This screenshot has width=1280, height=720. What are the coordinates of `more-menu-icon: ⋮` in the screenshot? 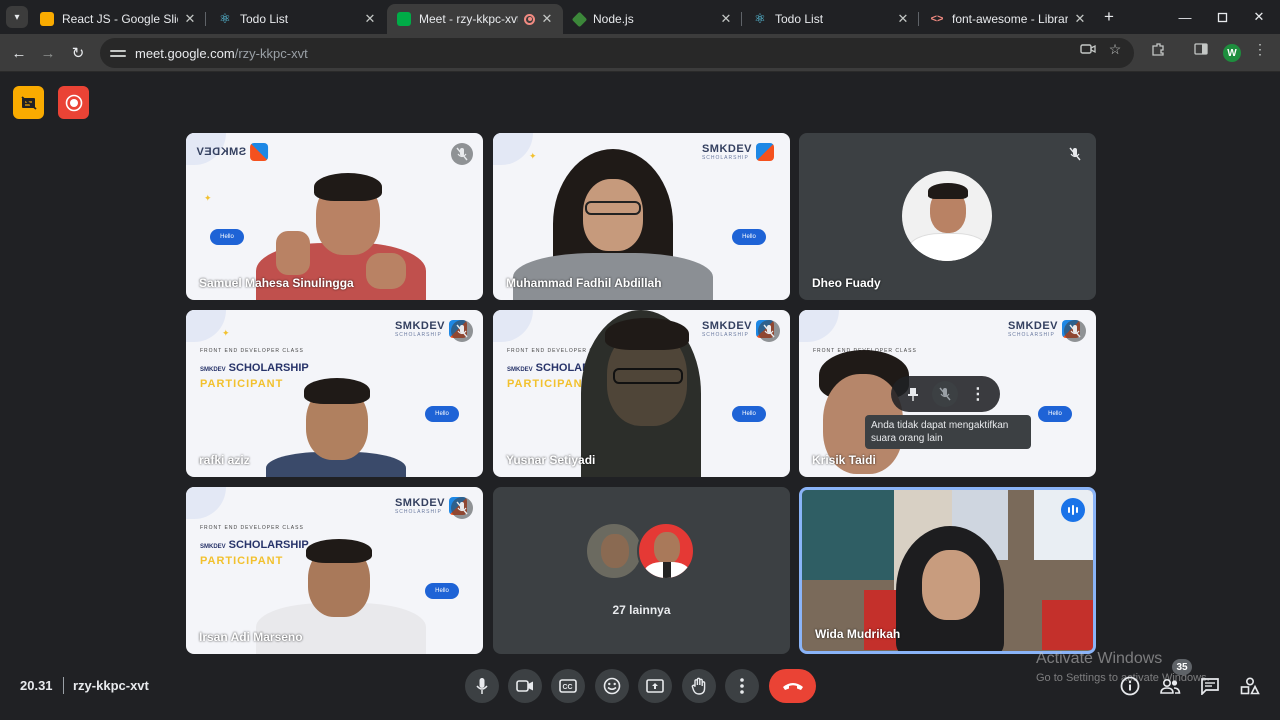 It's located at (1260, 49).